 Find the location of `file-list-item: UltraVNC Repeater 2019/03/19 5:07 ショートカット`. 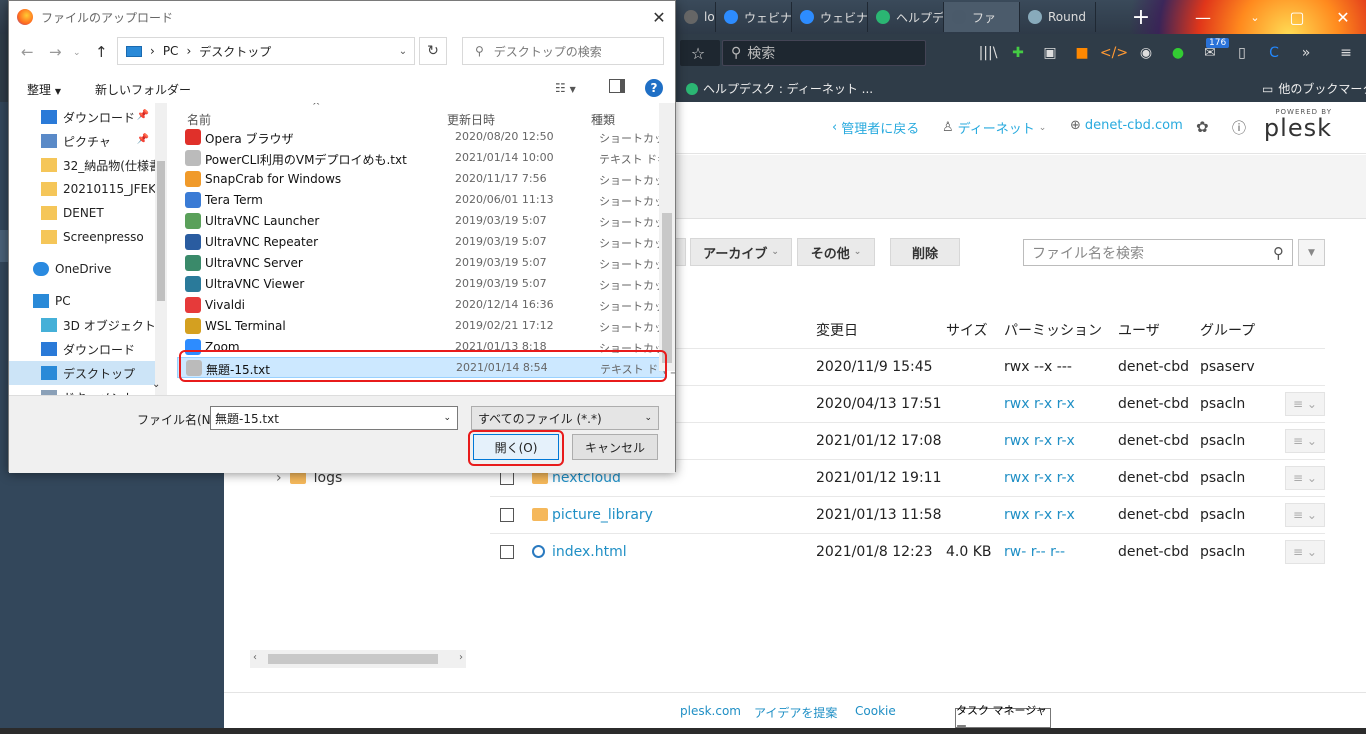

file-list-item: UltraVNC Repeater 2019/03/19 5:07 ショートカット is located at coordinates (426, 242).